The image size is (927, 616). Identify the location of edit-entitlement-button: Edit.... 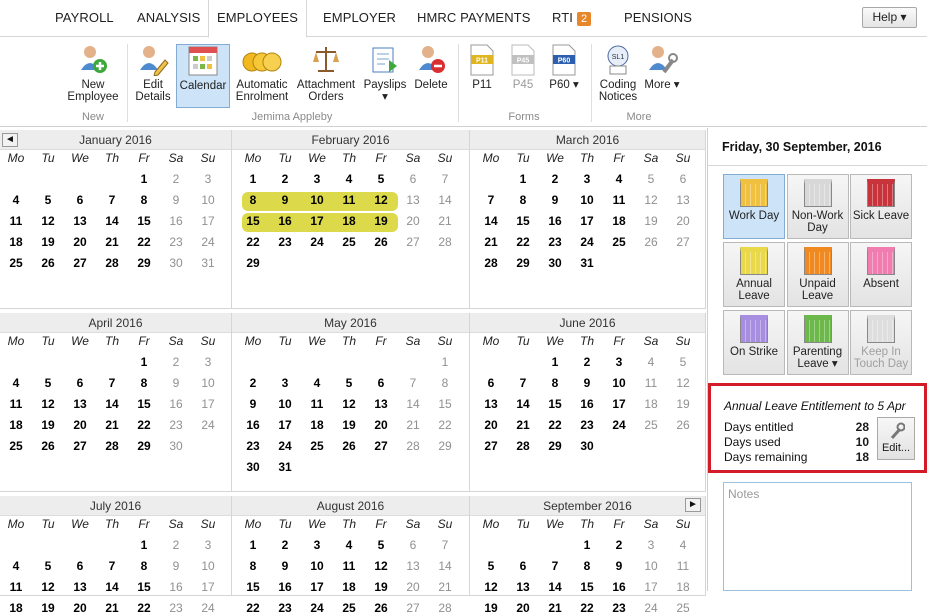
(896, 438).